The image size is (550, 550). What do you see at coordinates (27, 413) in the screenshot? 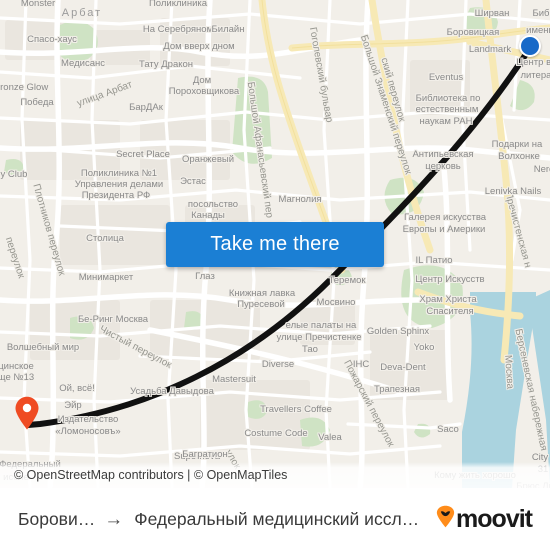
I see `origin-marker-icon` at bounding box center [27, 413].